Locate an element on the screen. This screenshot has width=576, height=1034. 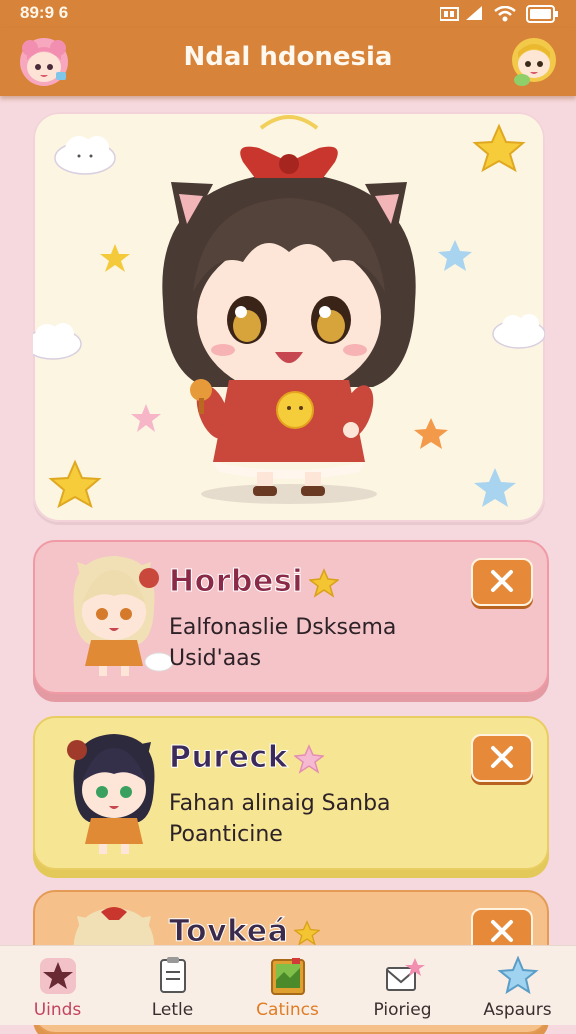
blonde-cat-girl-avatar is located at coordinates (123, 616).